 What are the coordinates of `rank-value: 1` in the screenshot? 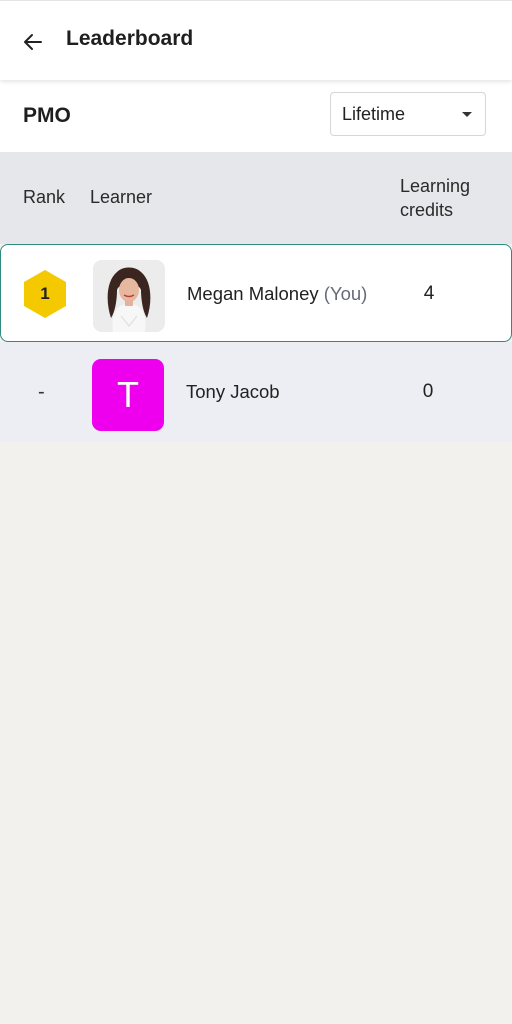 It's located at (45, 293).